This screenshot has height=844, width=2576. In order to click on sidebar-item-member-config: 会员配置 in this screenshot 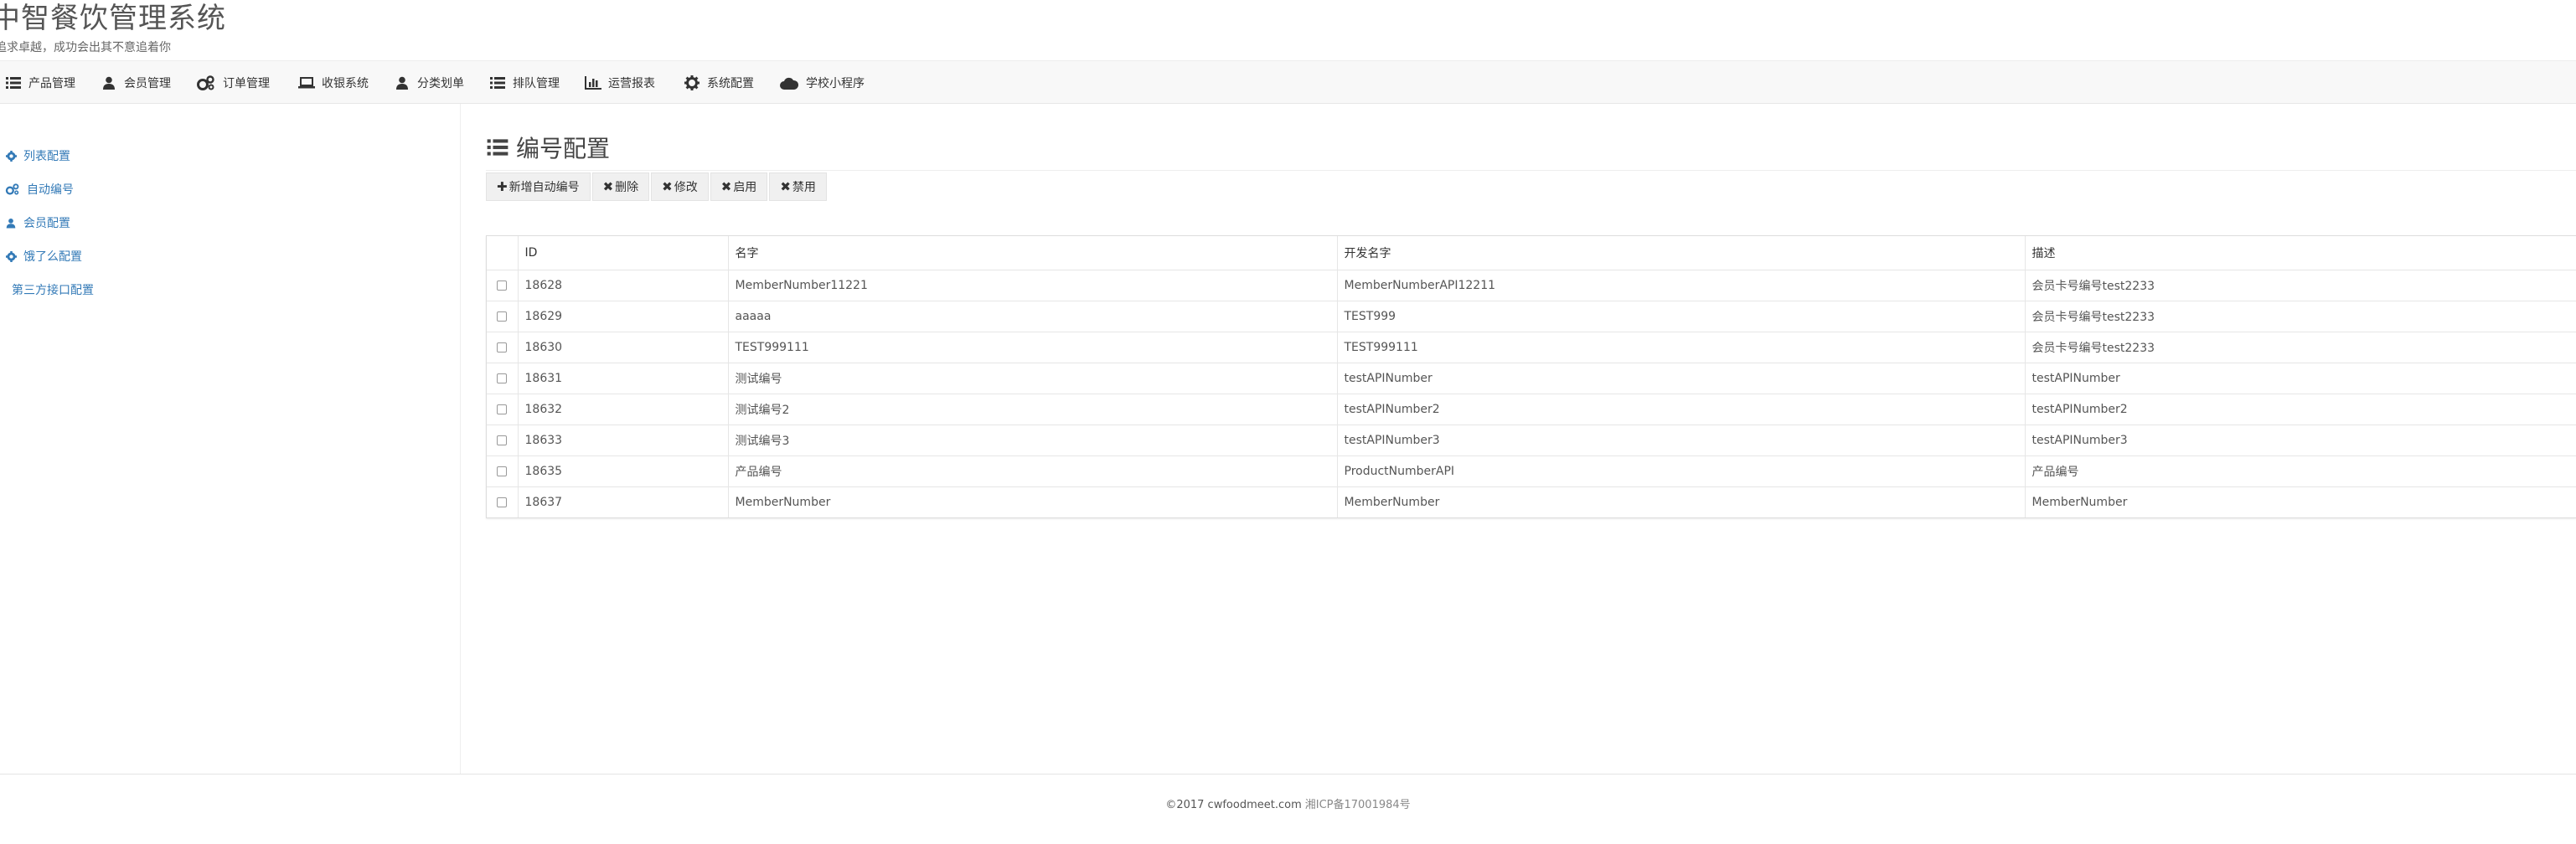, I will do `click(37, 223)`.